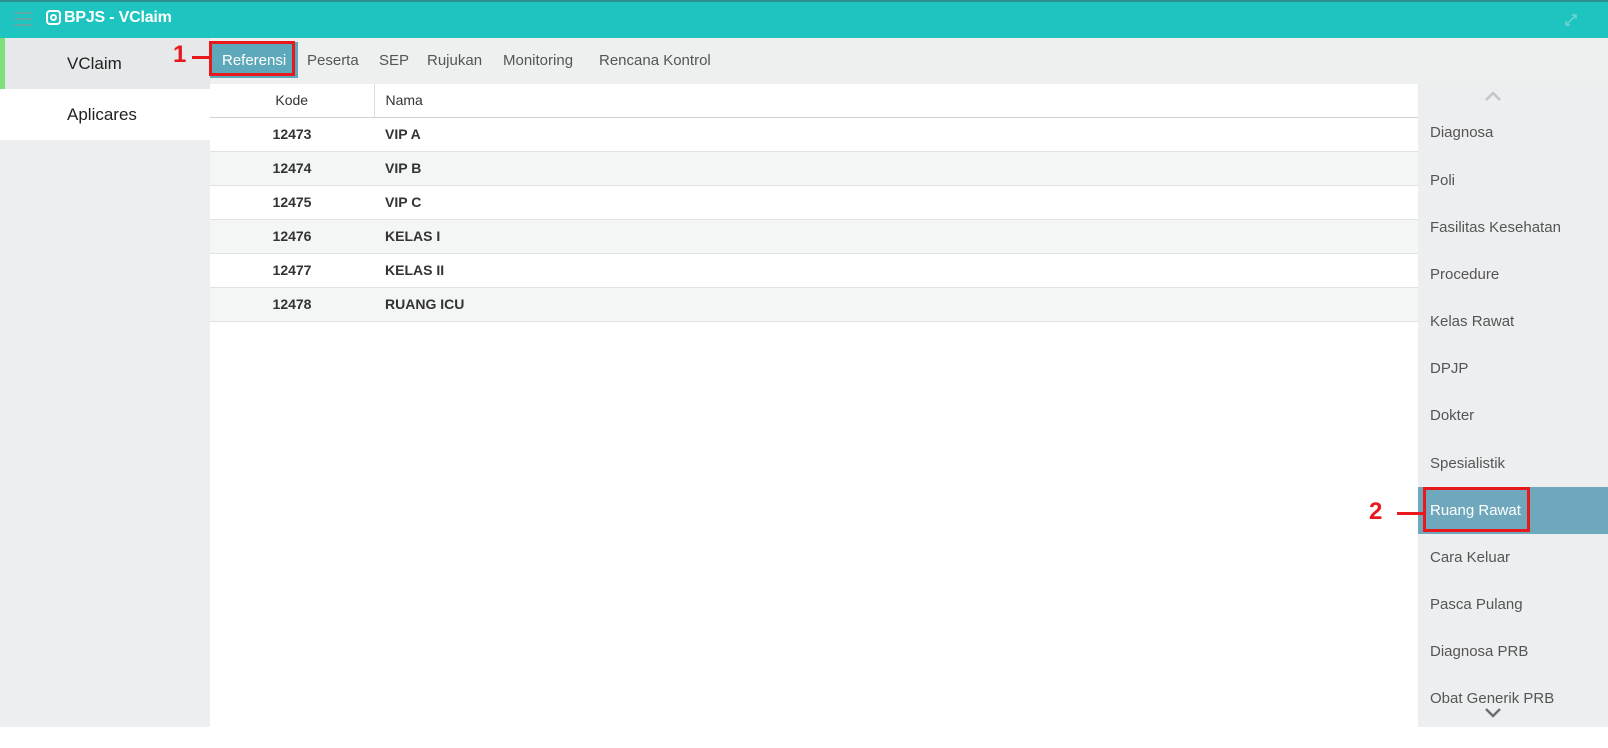 This screenshot has width=1608, height=748. I want to click on table-header-row: Kode Nama, so click(814, 101).